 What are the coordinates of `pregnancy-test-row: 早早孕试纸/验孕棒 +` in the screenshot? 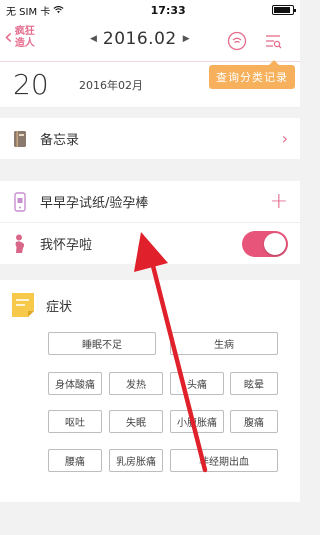 It's located at (150, 201).